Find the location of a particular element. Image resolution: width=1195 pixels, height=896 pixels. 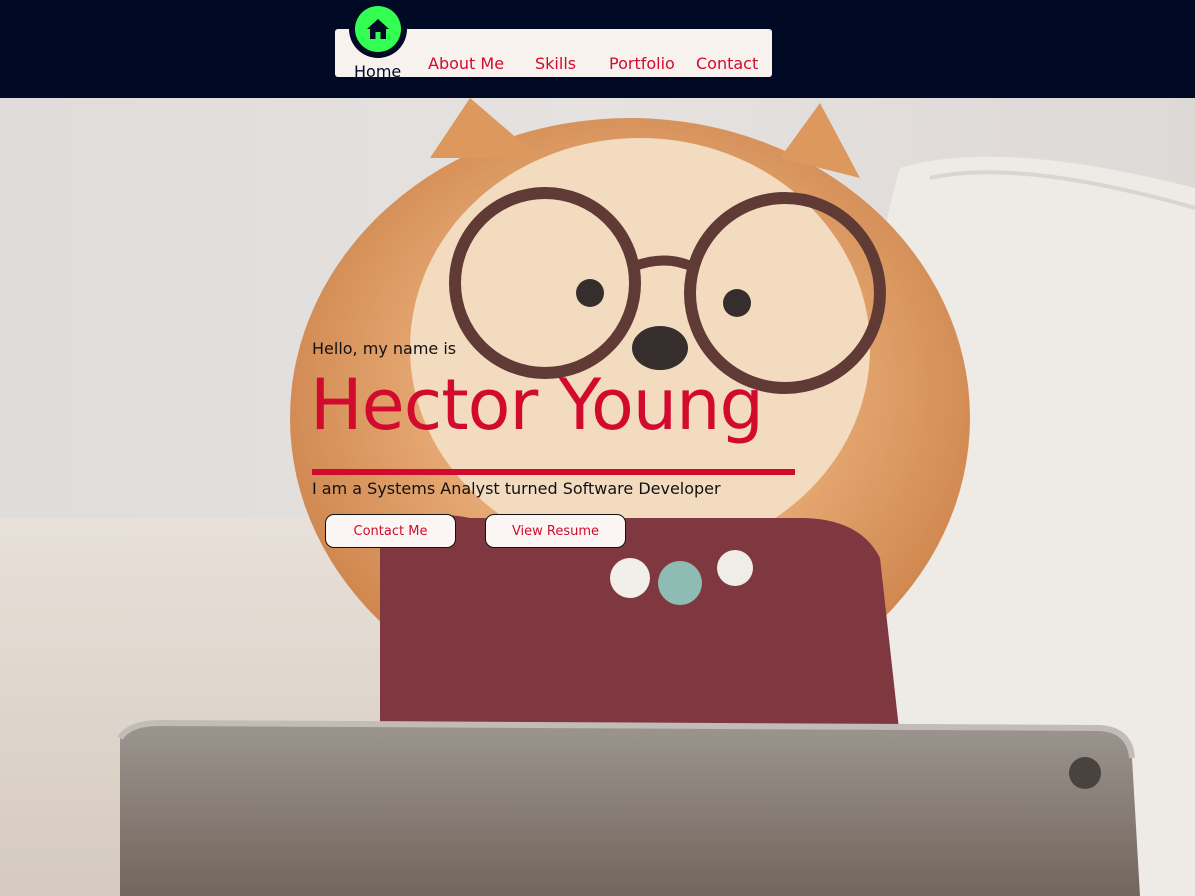

home-icon is located at coordinates (378, 29).